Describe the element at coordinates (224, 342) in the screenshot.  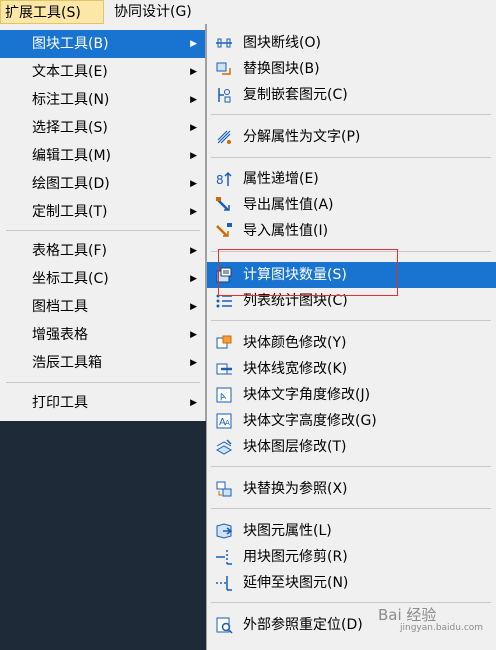
I see `block-color-icon` at that location.